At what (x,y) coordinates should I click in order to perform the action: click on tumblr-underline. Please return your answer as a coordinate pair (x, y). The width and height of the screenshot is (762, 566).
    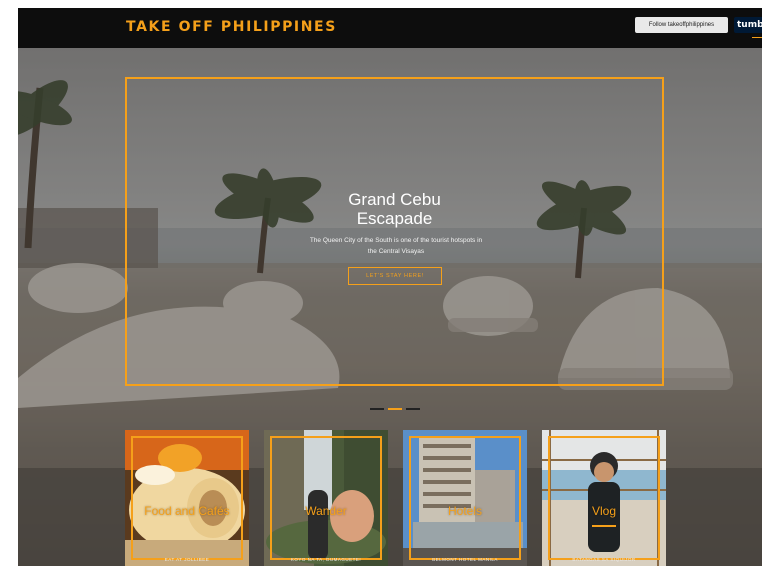
    Looking at the image, I should click on (757, 37).